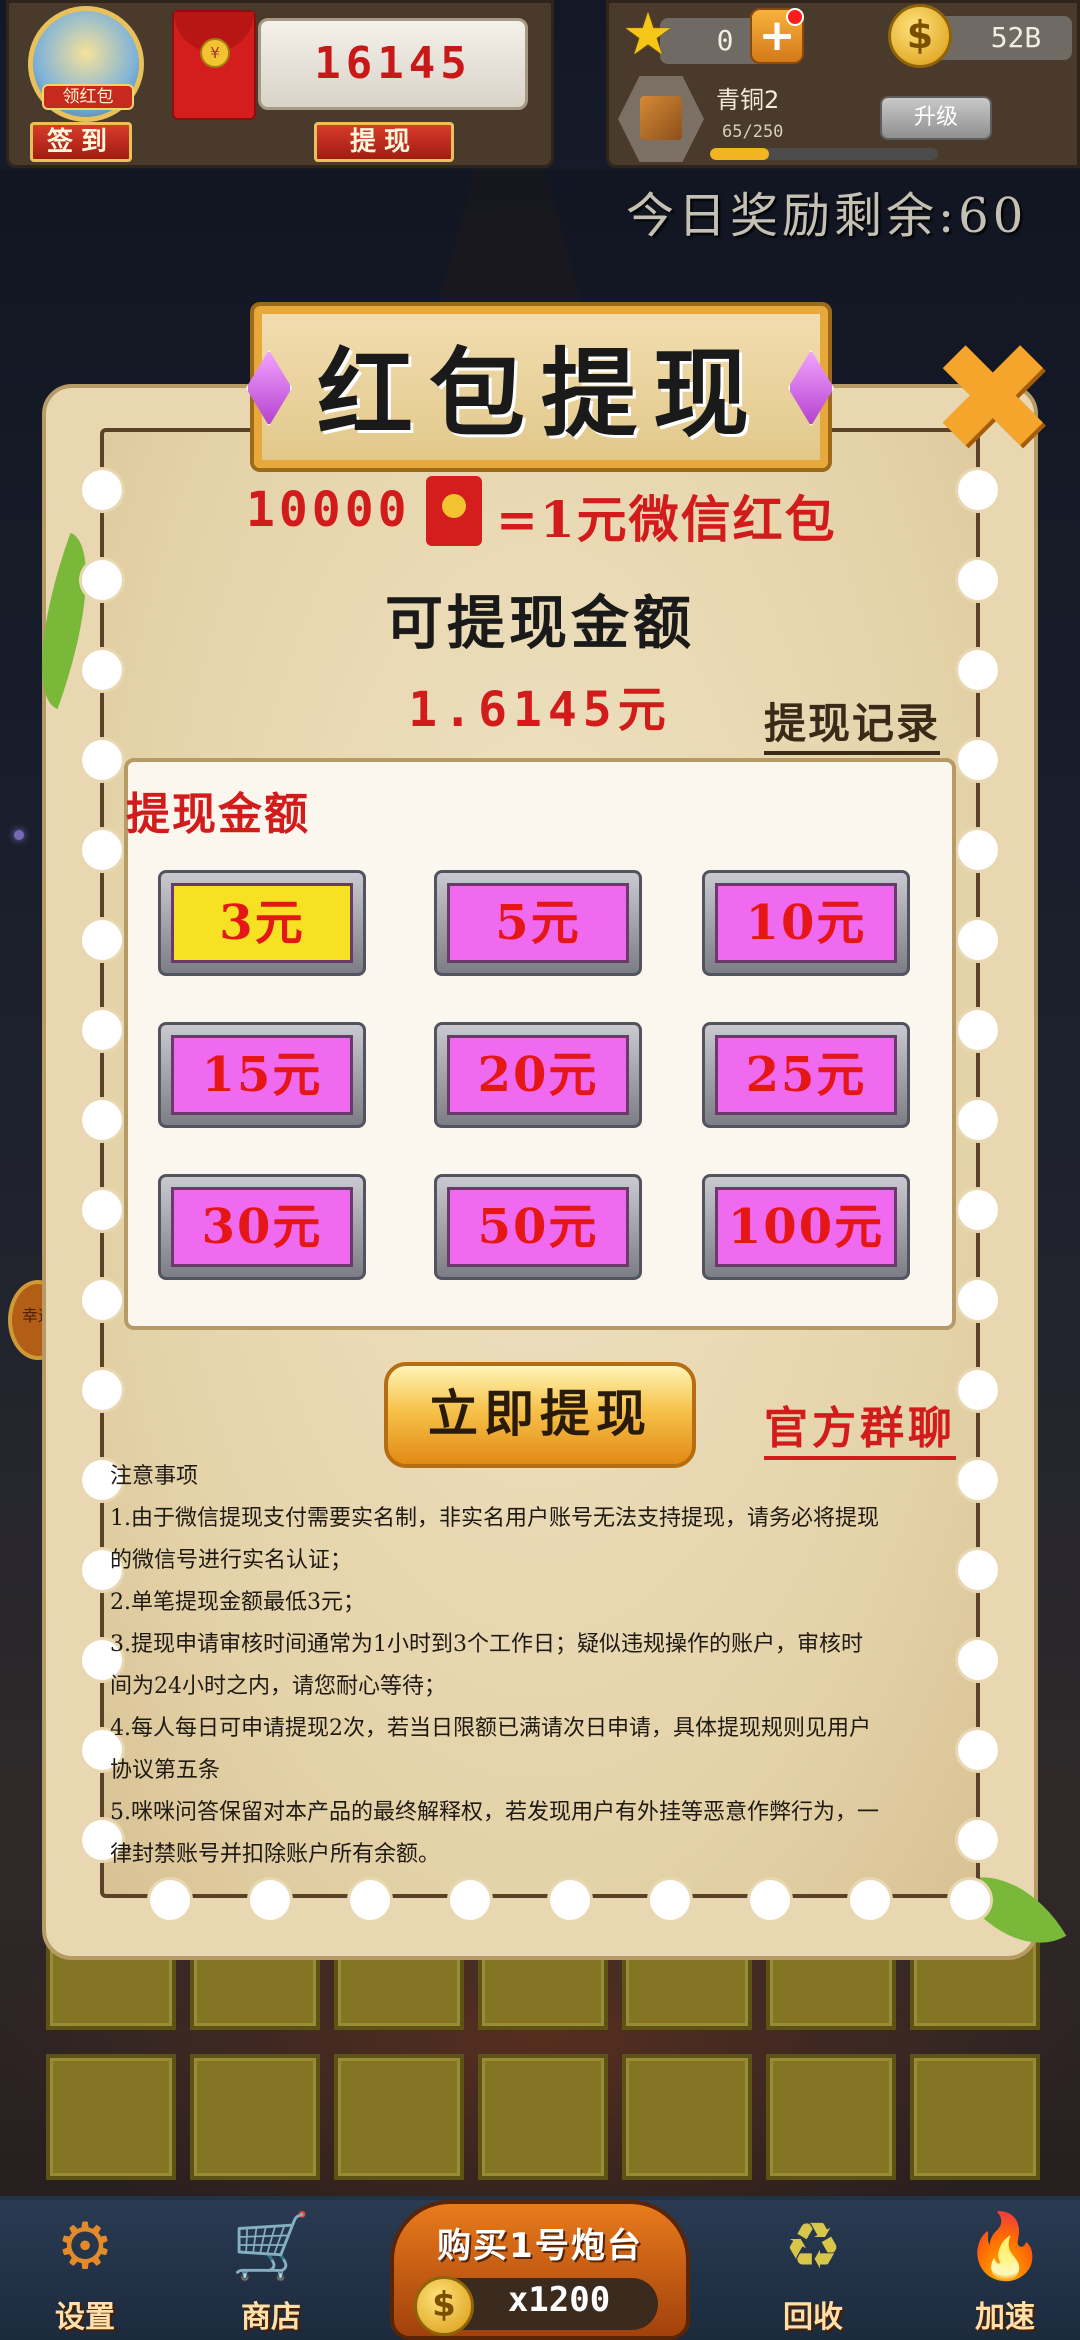  I want to click on redpack-balance: 16145, so click(393, 64).